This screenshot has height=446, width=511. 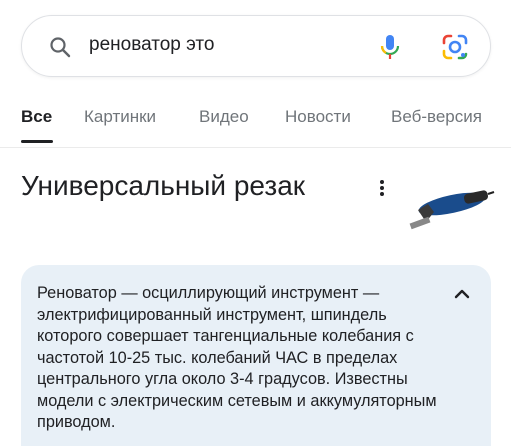 I want to click on more-vert-icon, so click(x=382, y=188).